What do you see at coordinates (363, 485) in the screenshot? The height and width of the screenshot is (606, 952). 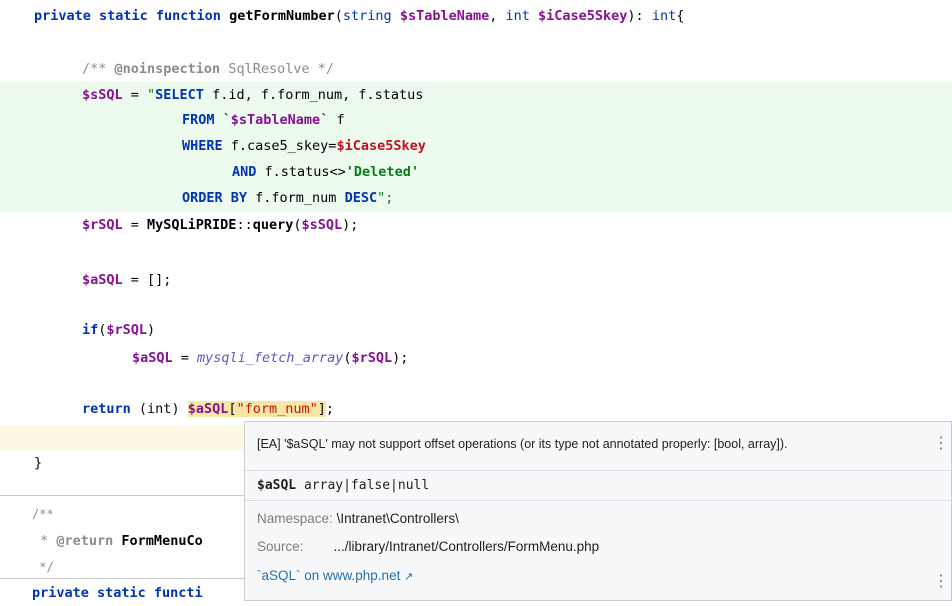 I see `type-value: array|false|null` at bounding box center [363, 485].